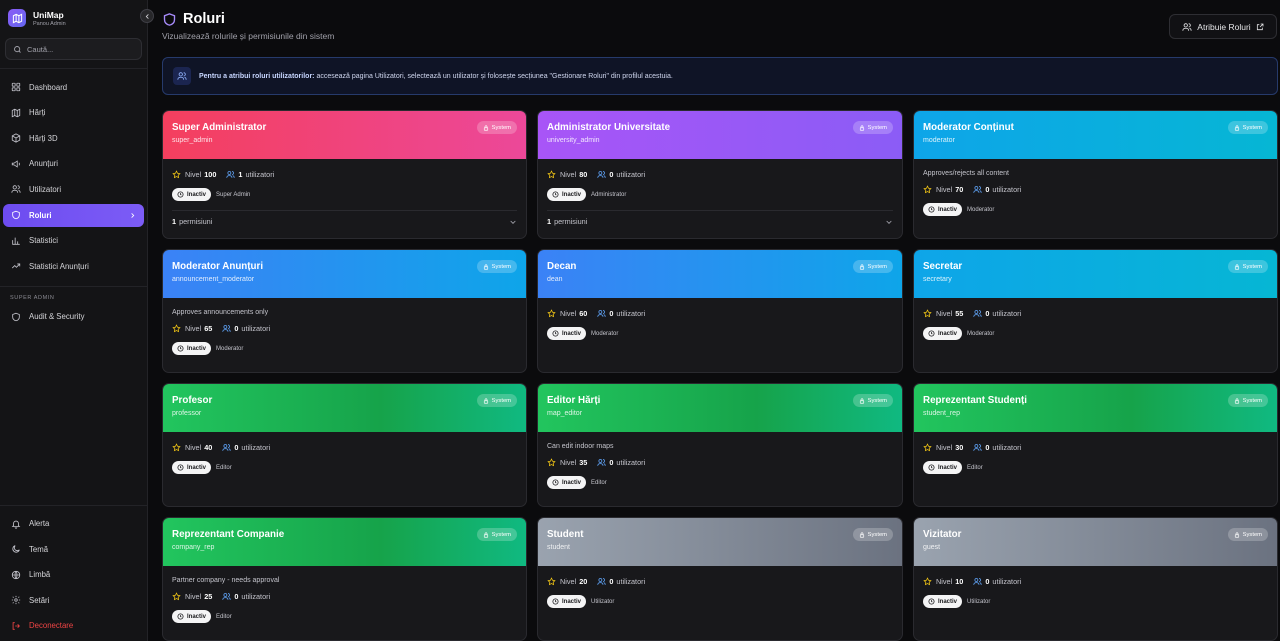  What do you see at coordinates (44, 241) in the screenshot?
I see `sidebar-item-label: Statistici` at bounding box center [44, 241].